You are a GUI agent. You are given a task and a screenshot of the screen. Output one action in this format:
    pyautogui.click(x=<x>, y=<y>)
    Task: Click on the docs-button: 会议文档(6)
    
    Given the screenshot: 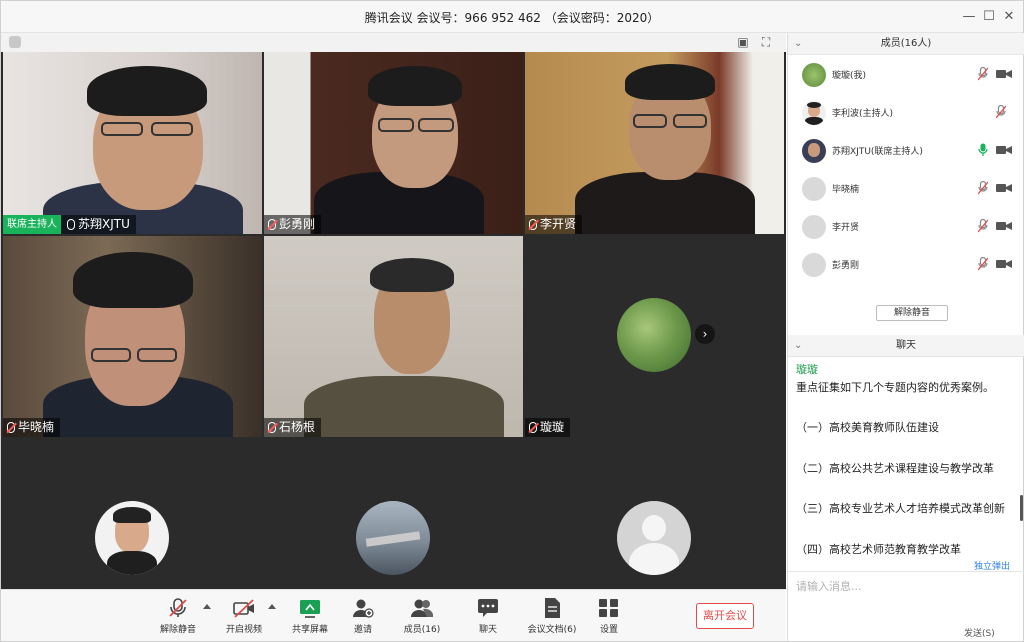 What is the action you would take?
    pyautogui.click(x=552, y=618)
    